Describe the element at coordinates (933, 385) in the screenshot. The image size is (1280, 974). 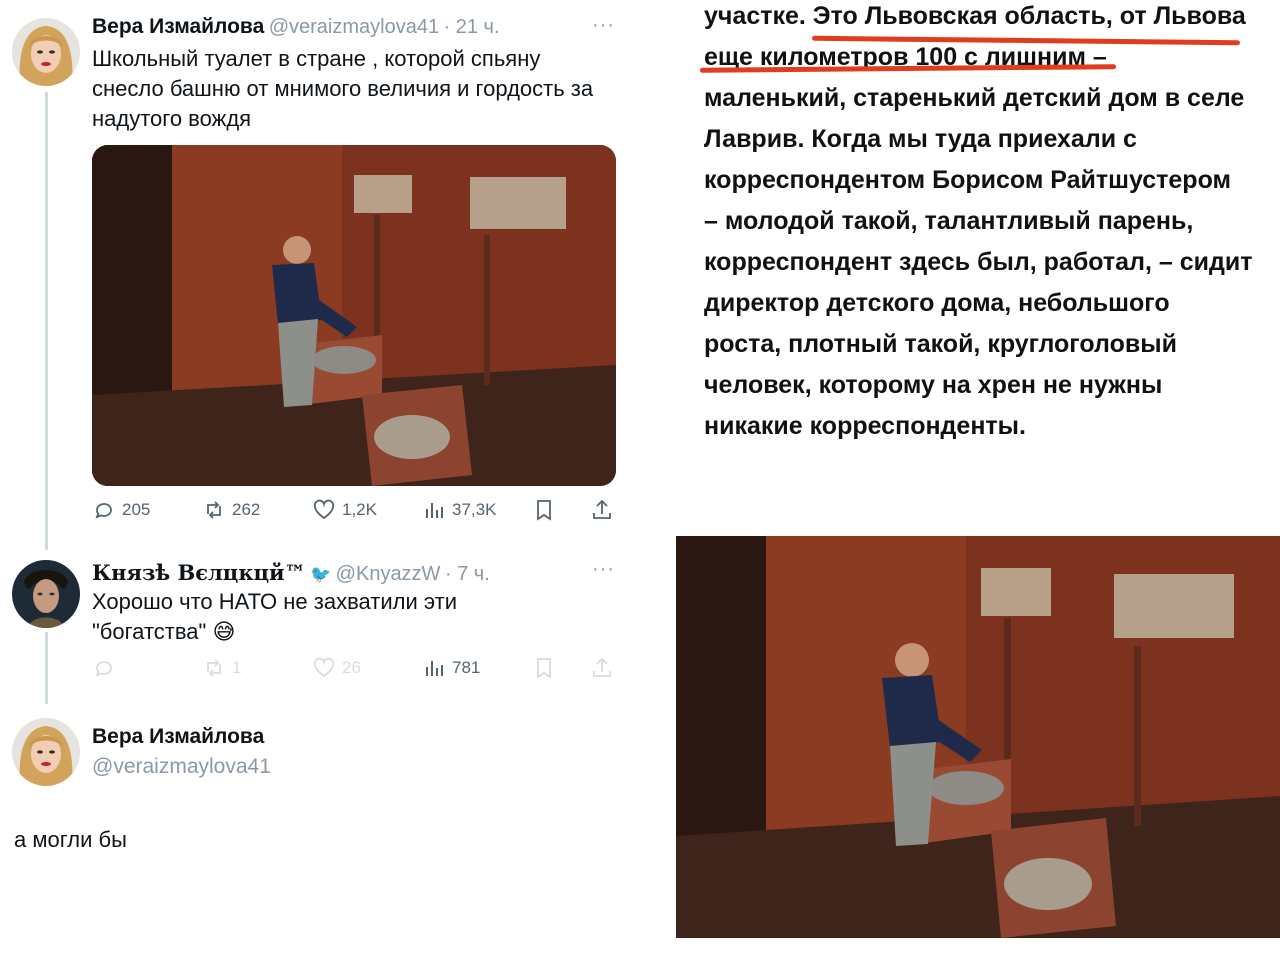
I see `article-line: человек, которому на хрен не нужны` at that location.